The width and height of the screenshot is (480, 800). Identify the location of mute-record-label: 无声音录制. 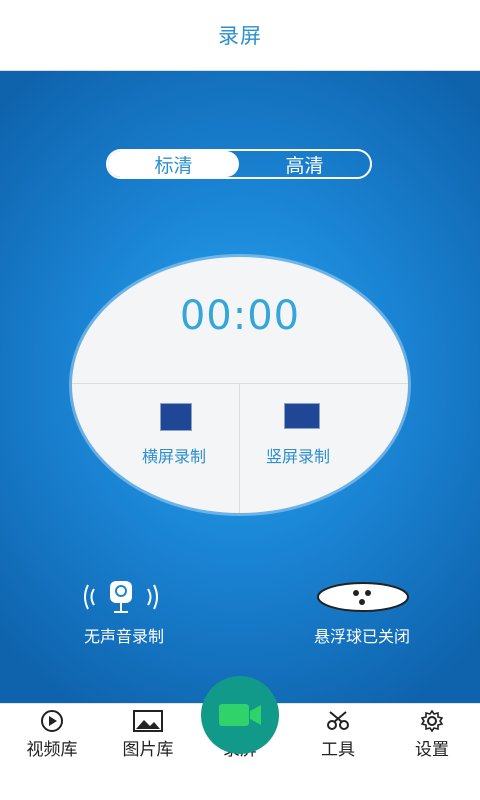
(123, 636).